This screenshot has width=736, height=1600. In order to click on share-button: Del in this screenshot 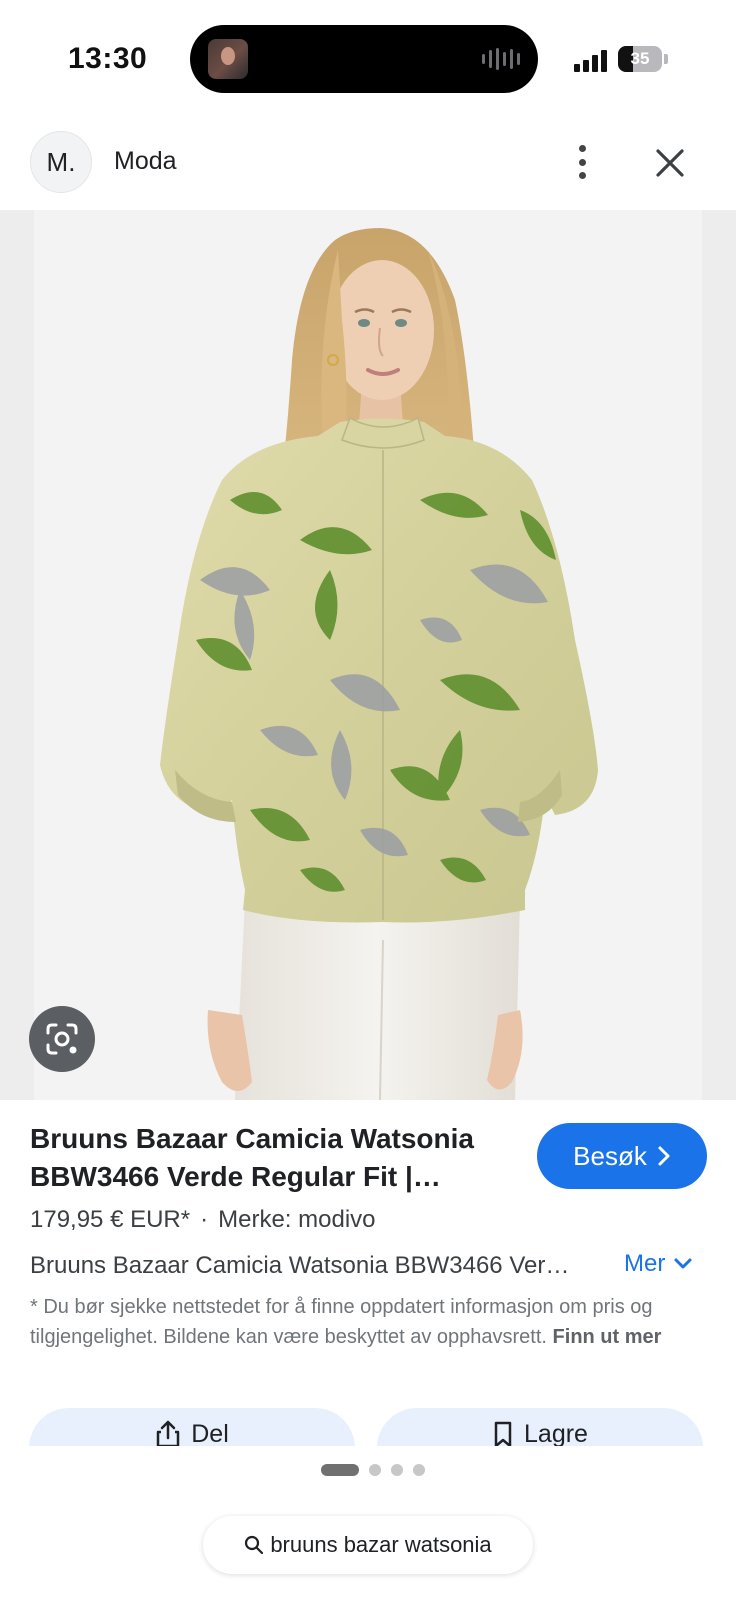, I will do `click(192, 1427)`.